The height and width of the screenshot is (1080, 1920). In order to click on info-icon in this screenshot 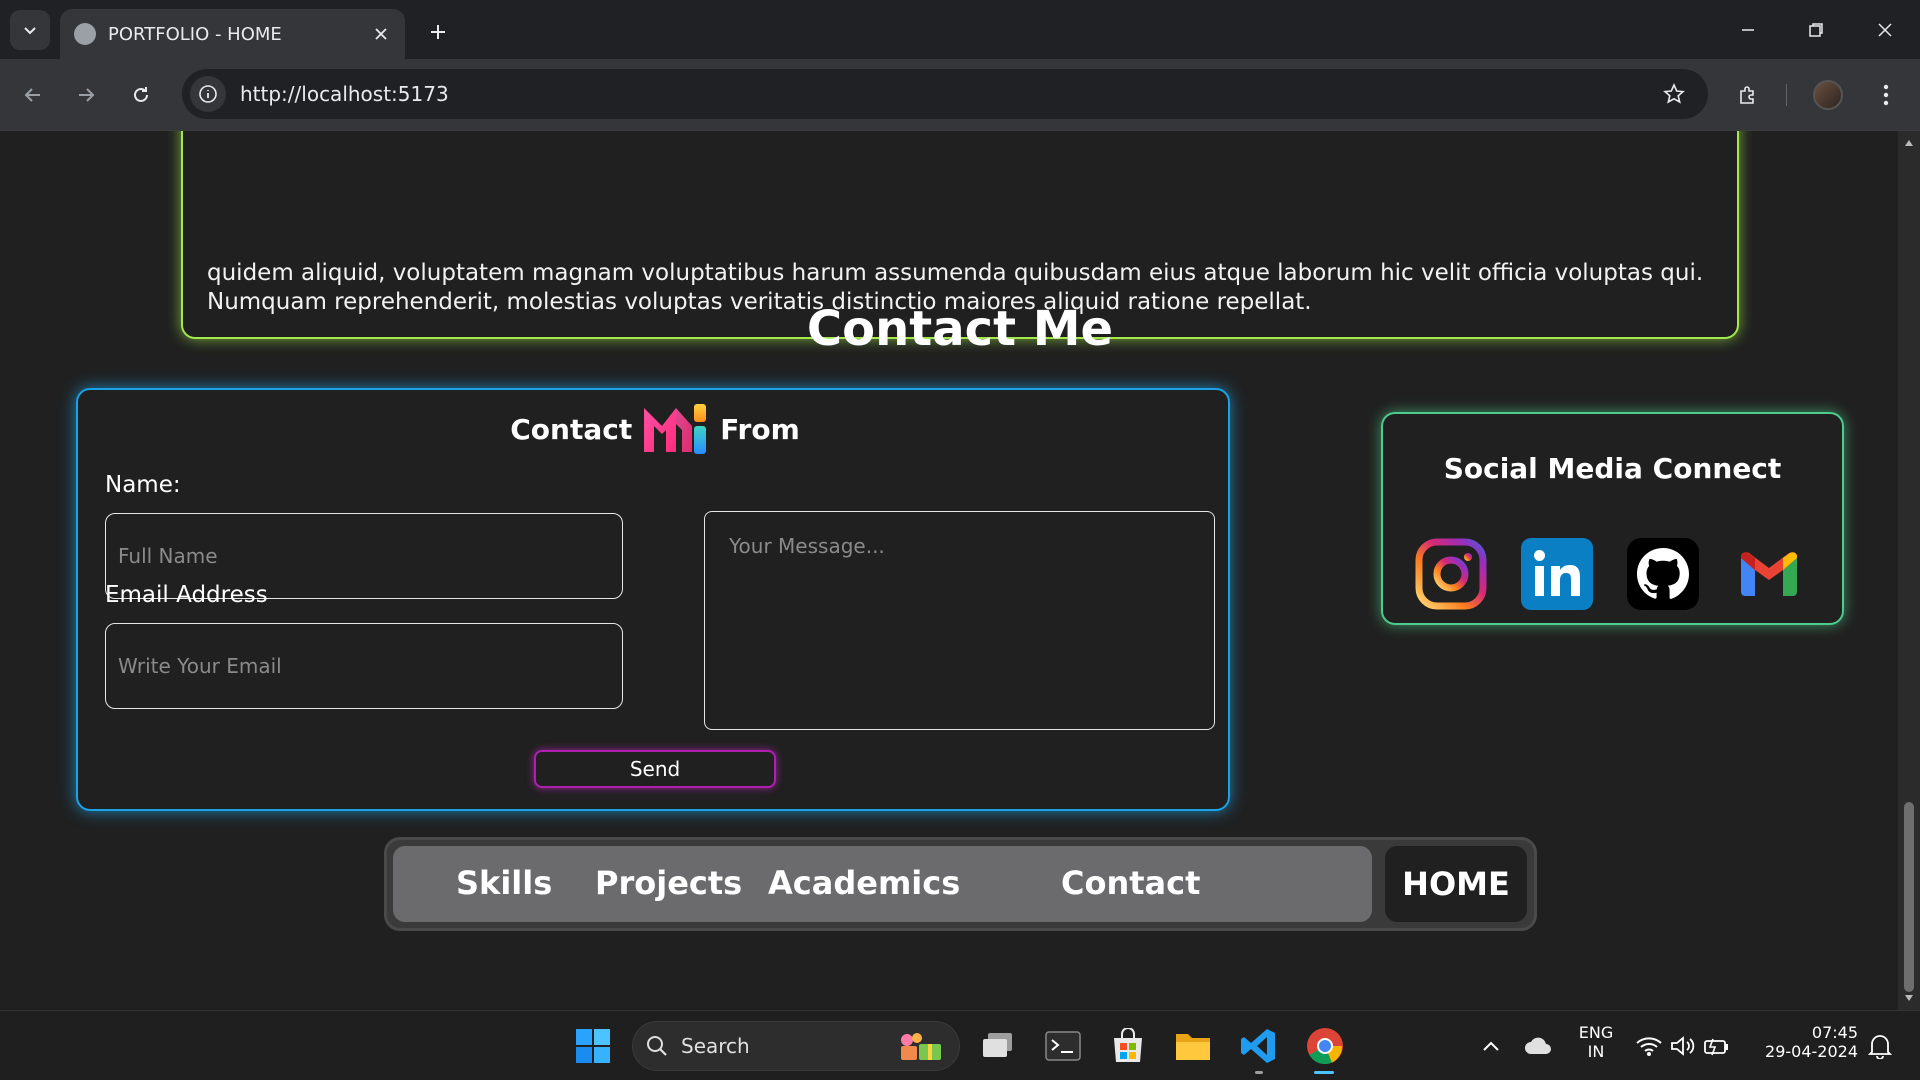, I will do `click(208, 94)`.